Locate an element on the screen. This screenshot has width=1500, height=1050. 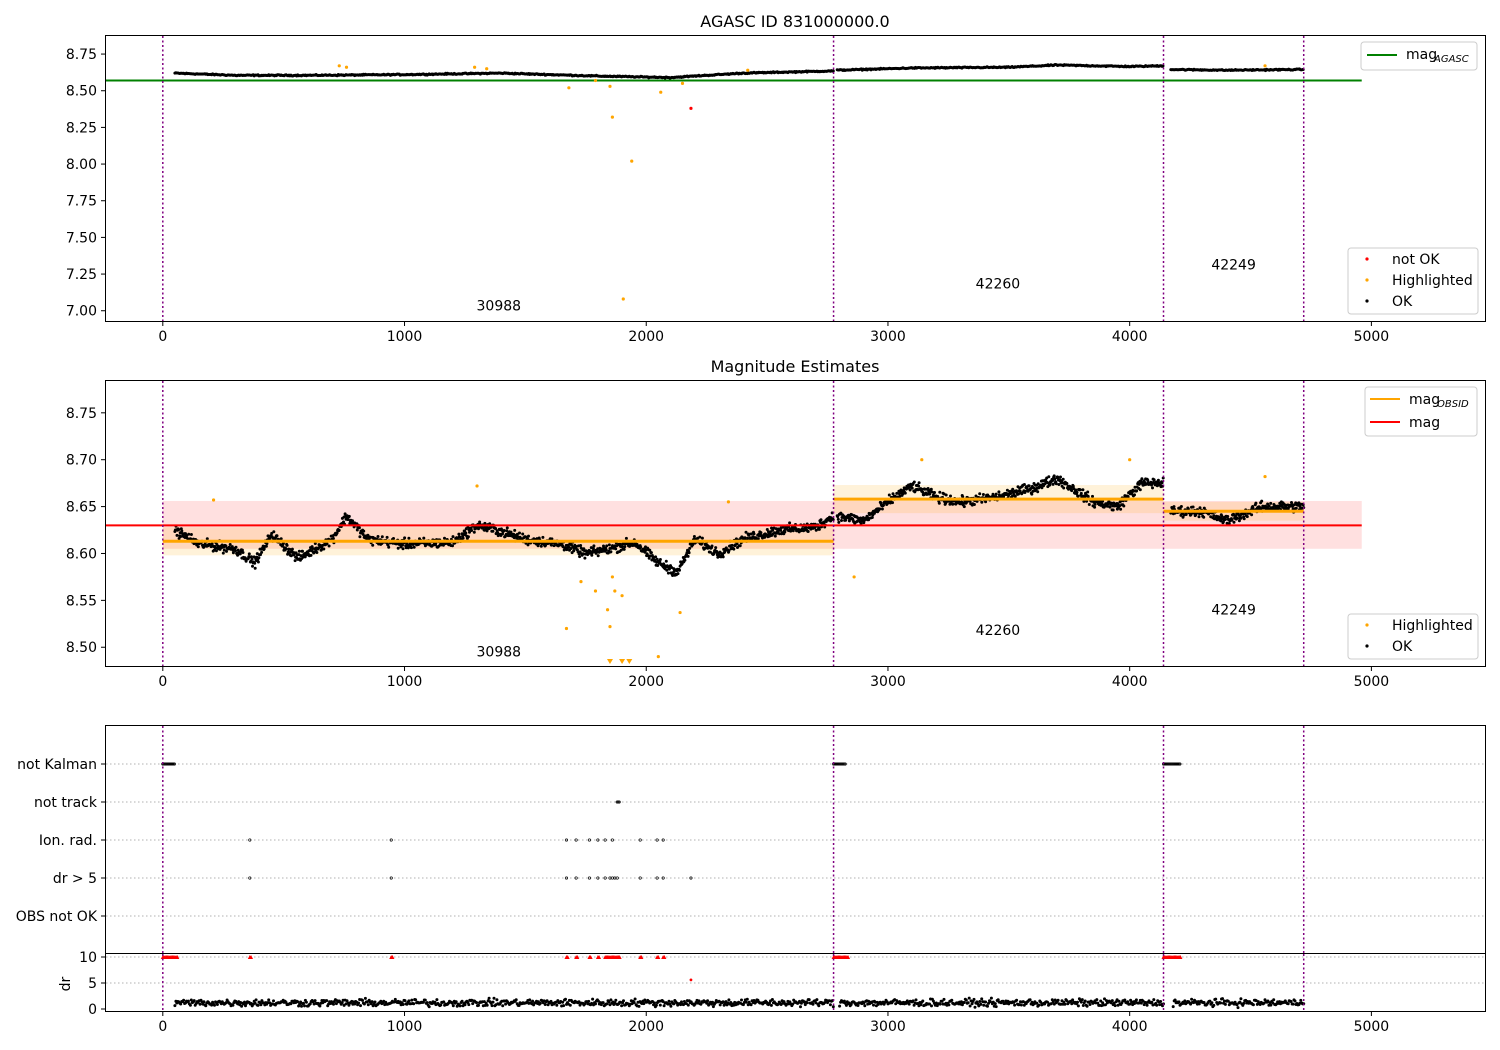
panel1-ytick-label-7: 8.75 is located at coordinates (81, 55).